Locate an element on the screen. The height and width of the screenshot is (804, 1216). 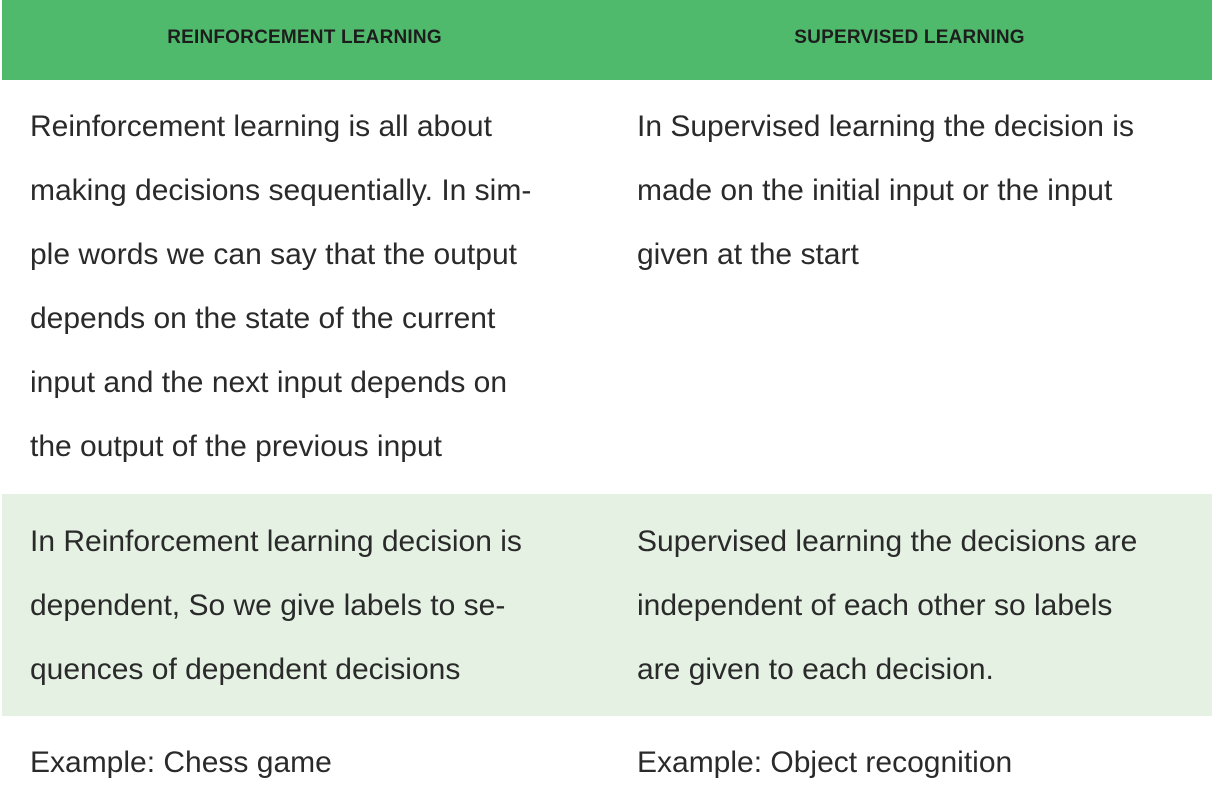
cell-line: ple words we can say that the output is located at coordinates (273, 254).